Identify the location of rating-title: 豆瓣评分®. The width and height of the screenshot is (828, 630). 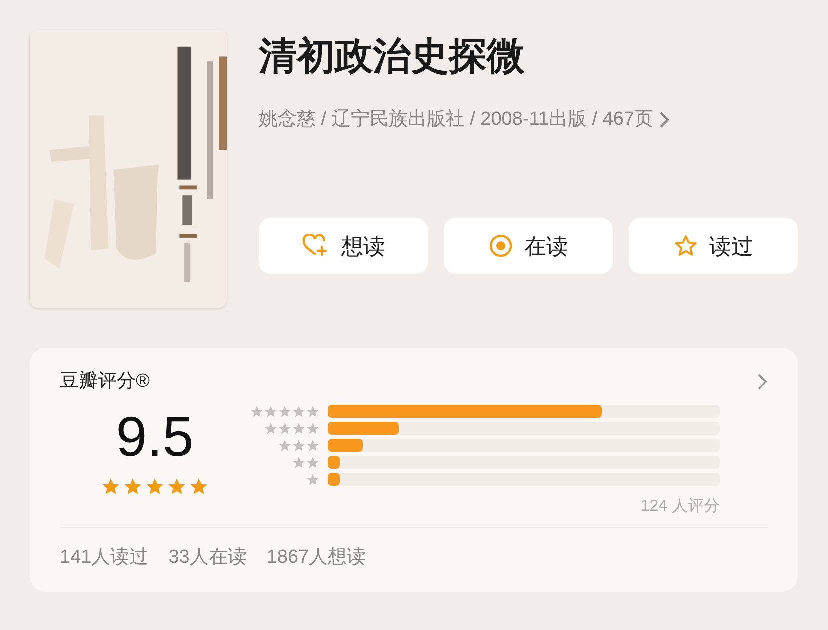
(105, 382).